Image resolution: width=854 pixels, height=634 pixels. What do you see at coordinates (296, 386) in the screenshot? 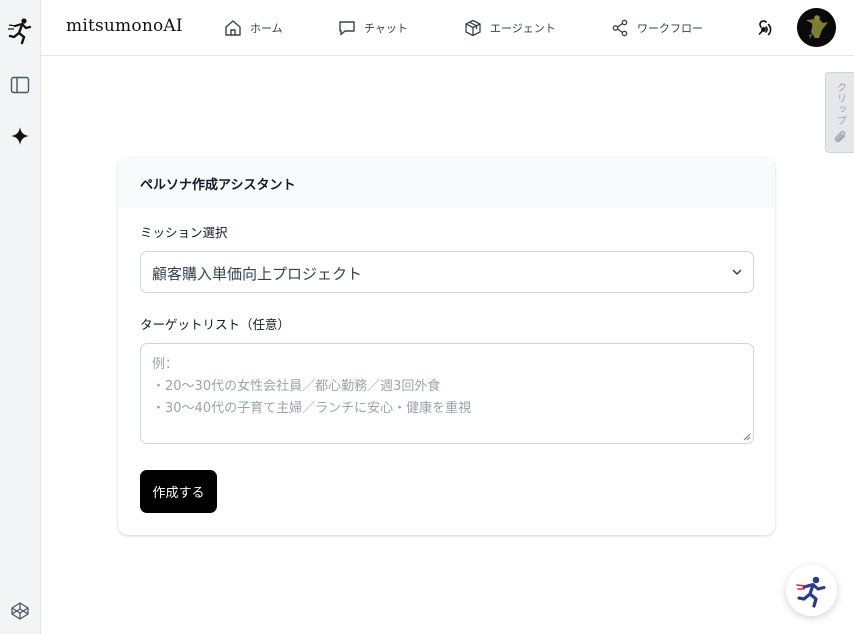
I see `placeholder-line: ・20〜30代の女性会社員／都心勤務／週3回外食` at bounding box center [296, 386].